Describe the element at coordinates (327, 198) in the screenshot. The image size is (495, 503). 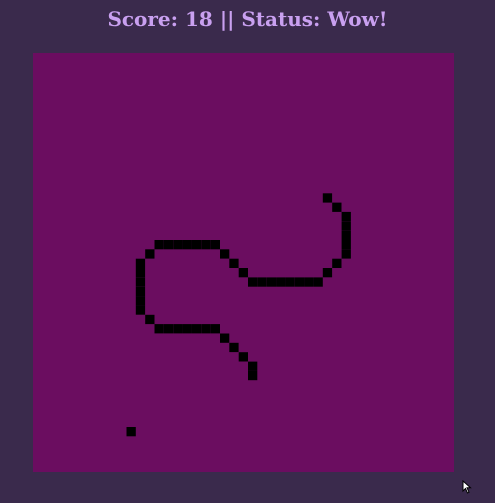
I see `snake-head` at that location.